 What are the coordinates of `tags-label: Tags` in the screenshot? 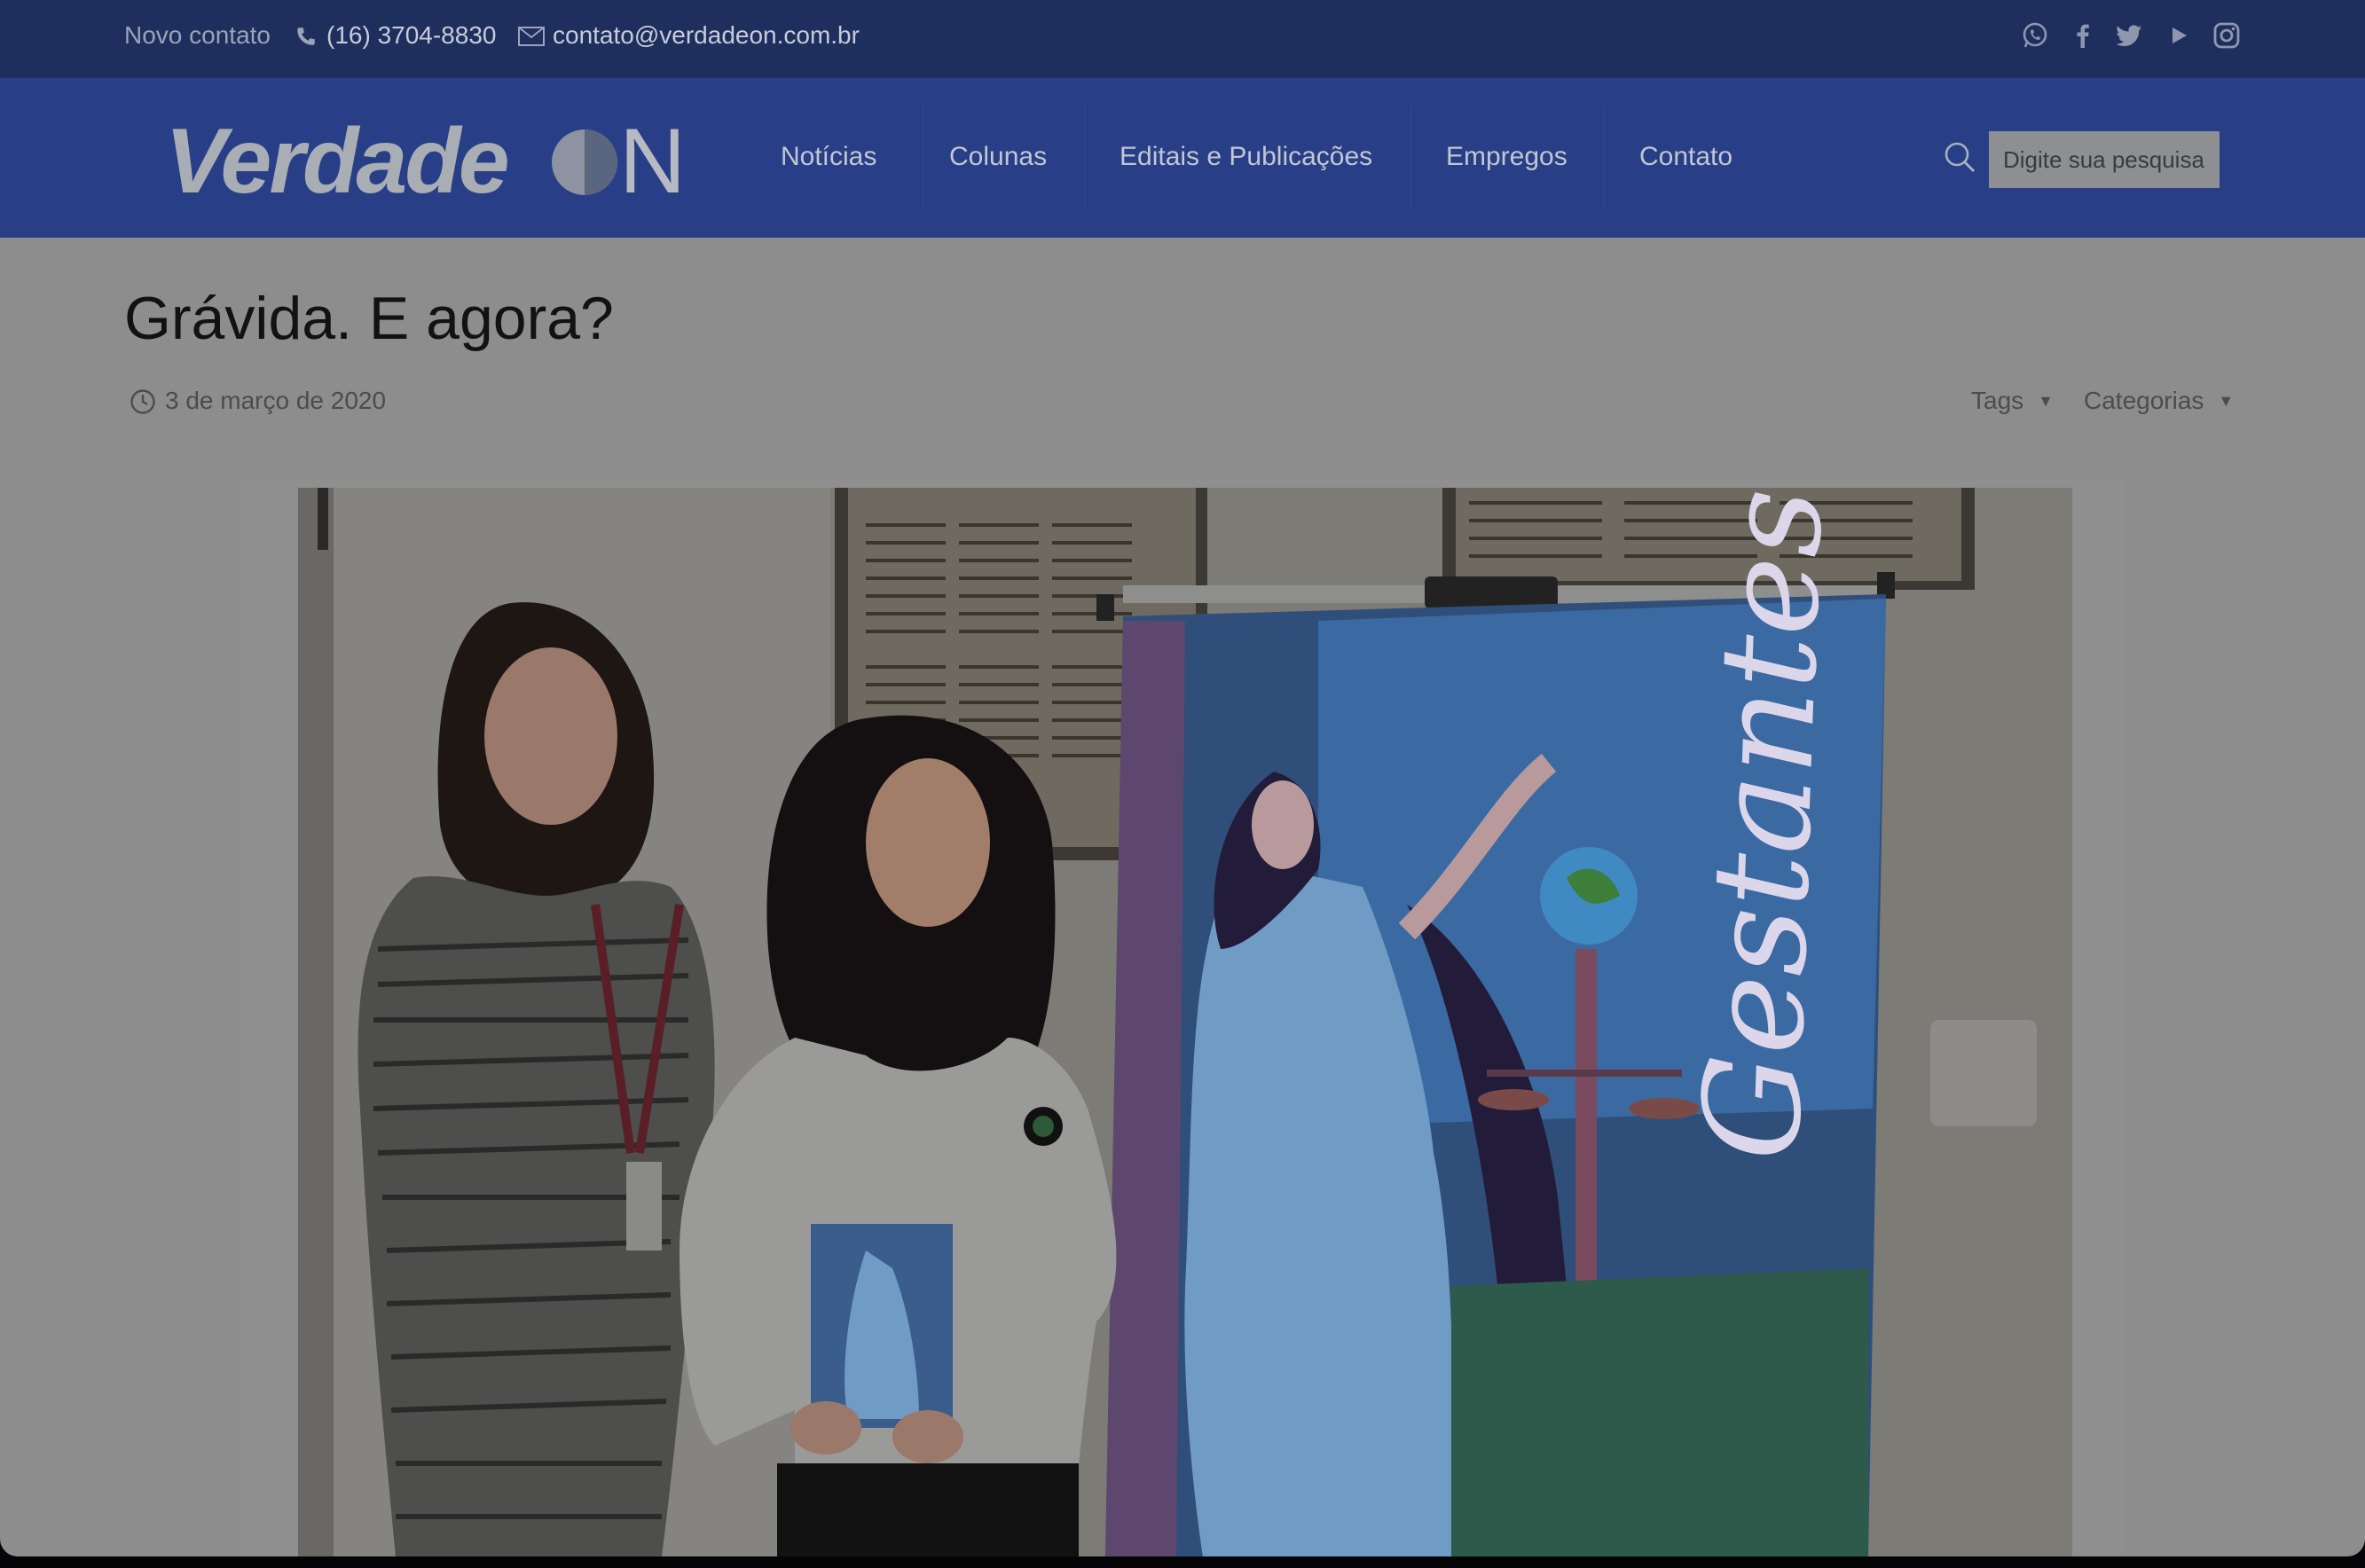 It's located at (1997, 400).